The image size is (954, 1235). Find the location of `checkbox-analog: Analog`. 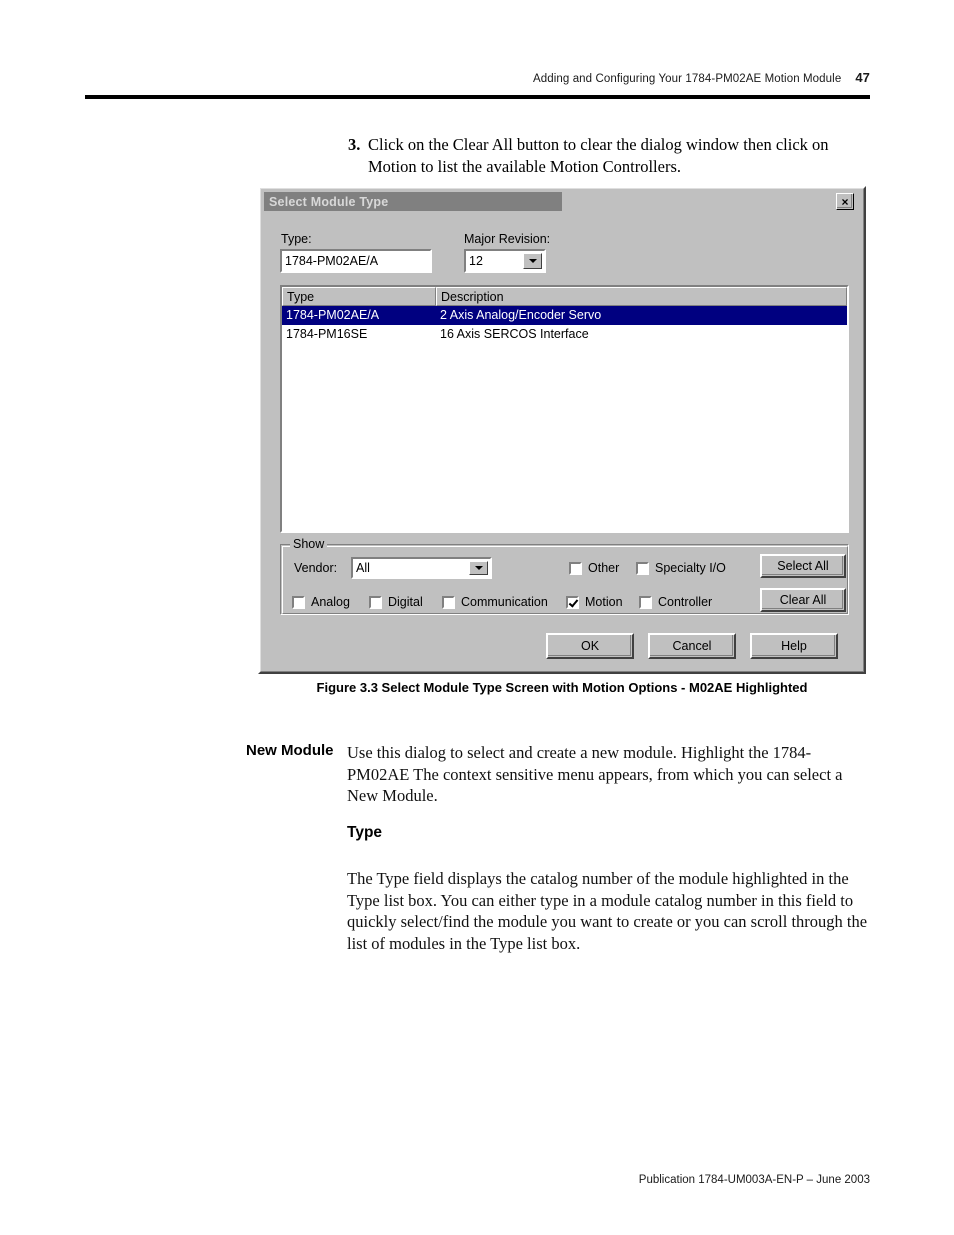

checkbox-analog: Analog is located at coordinates (321, 602).